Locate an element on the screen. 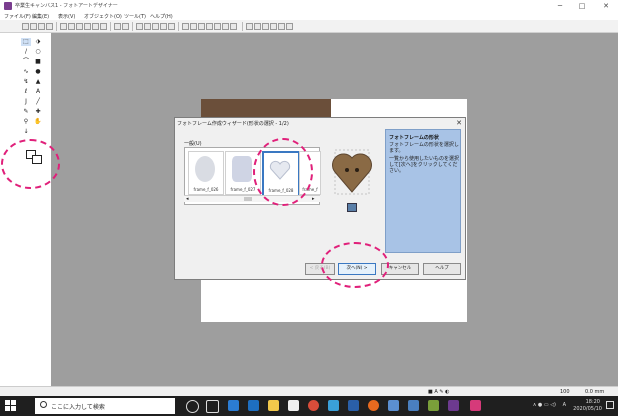  menu-edit: 編集(E) is located at coordinates (40, 16).